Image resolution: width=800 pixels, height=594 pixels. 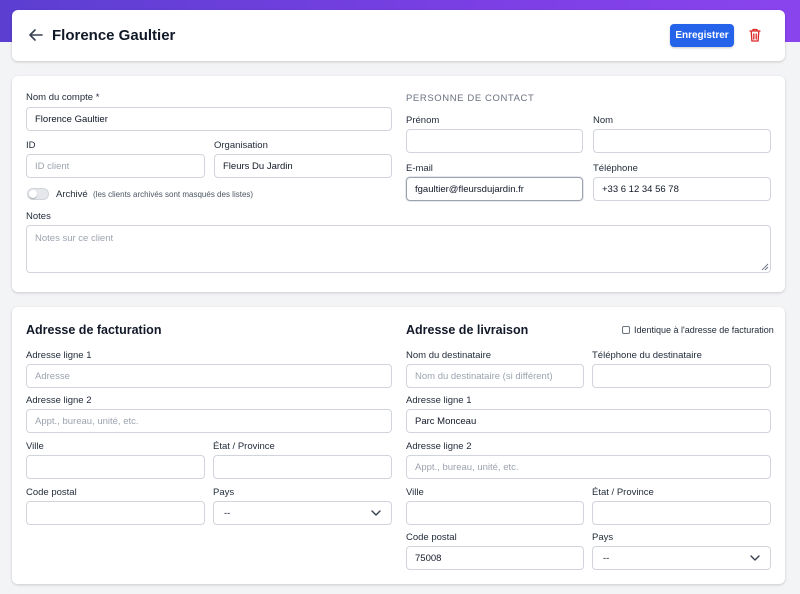 I want to click on shipping-country-label: Pays, so click(x=603, y=537).